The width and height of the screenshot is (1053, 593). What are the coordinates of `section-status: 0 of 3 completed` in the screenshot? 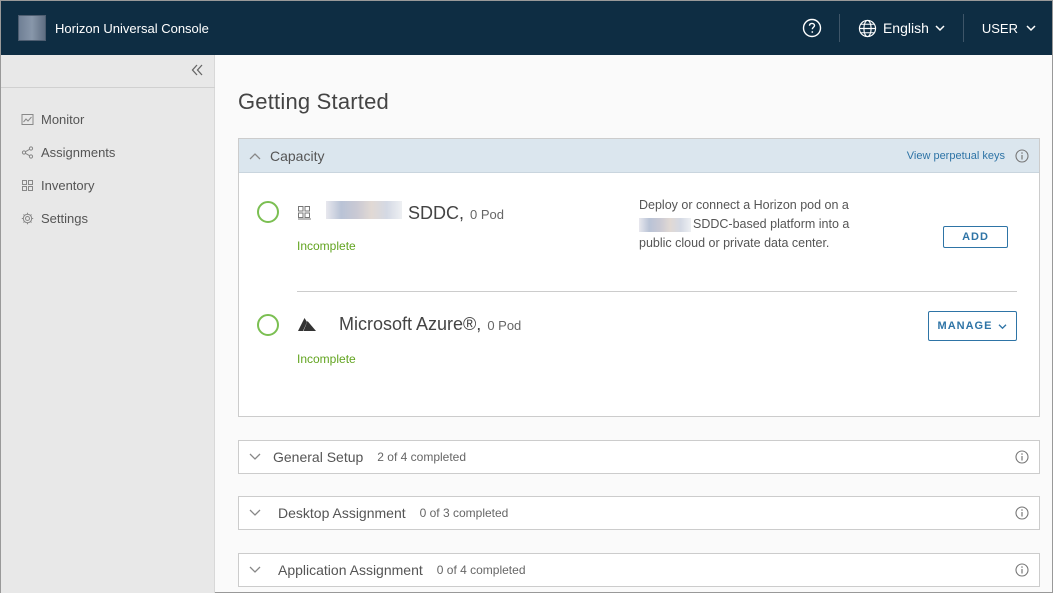 It's located at (464, 513).